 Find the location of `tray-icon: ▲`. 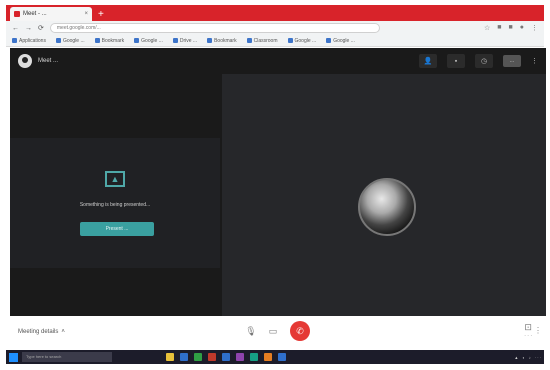

tray-icon: ▲ is located at coordinates (516, 357).